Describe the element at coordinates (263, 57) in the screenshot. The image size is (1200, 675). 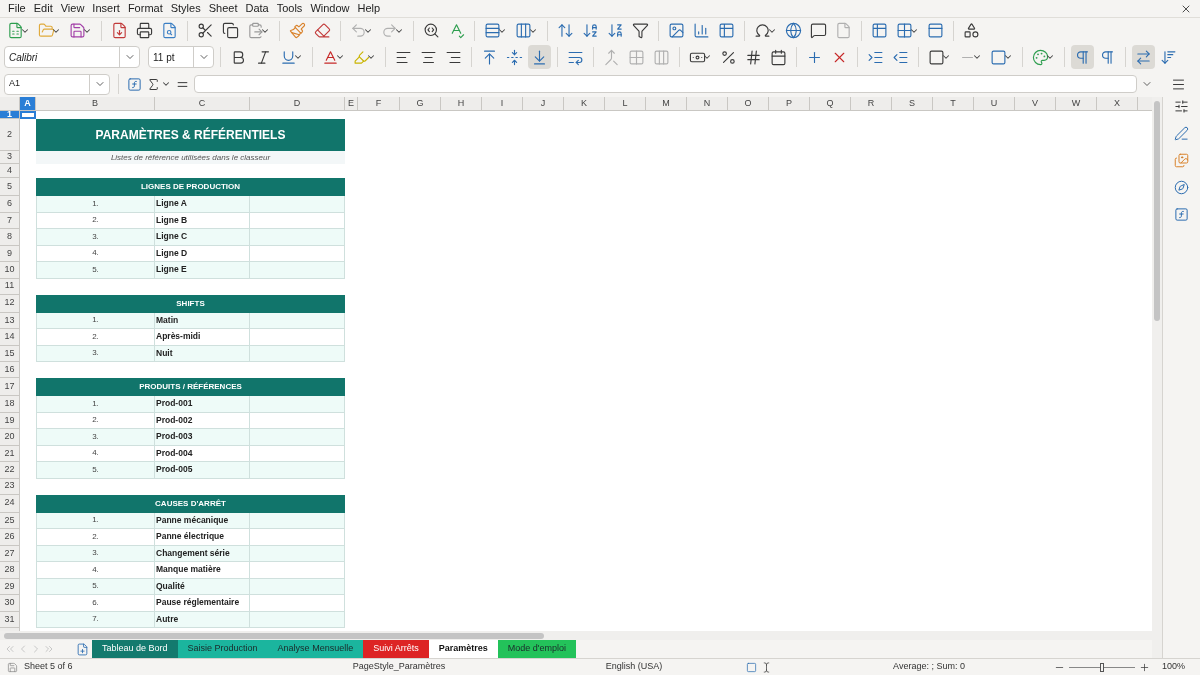
I see `italic-icon` at that location.